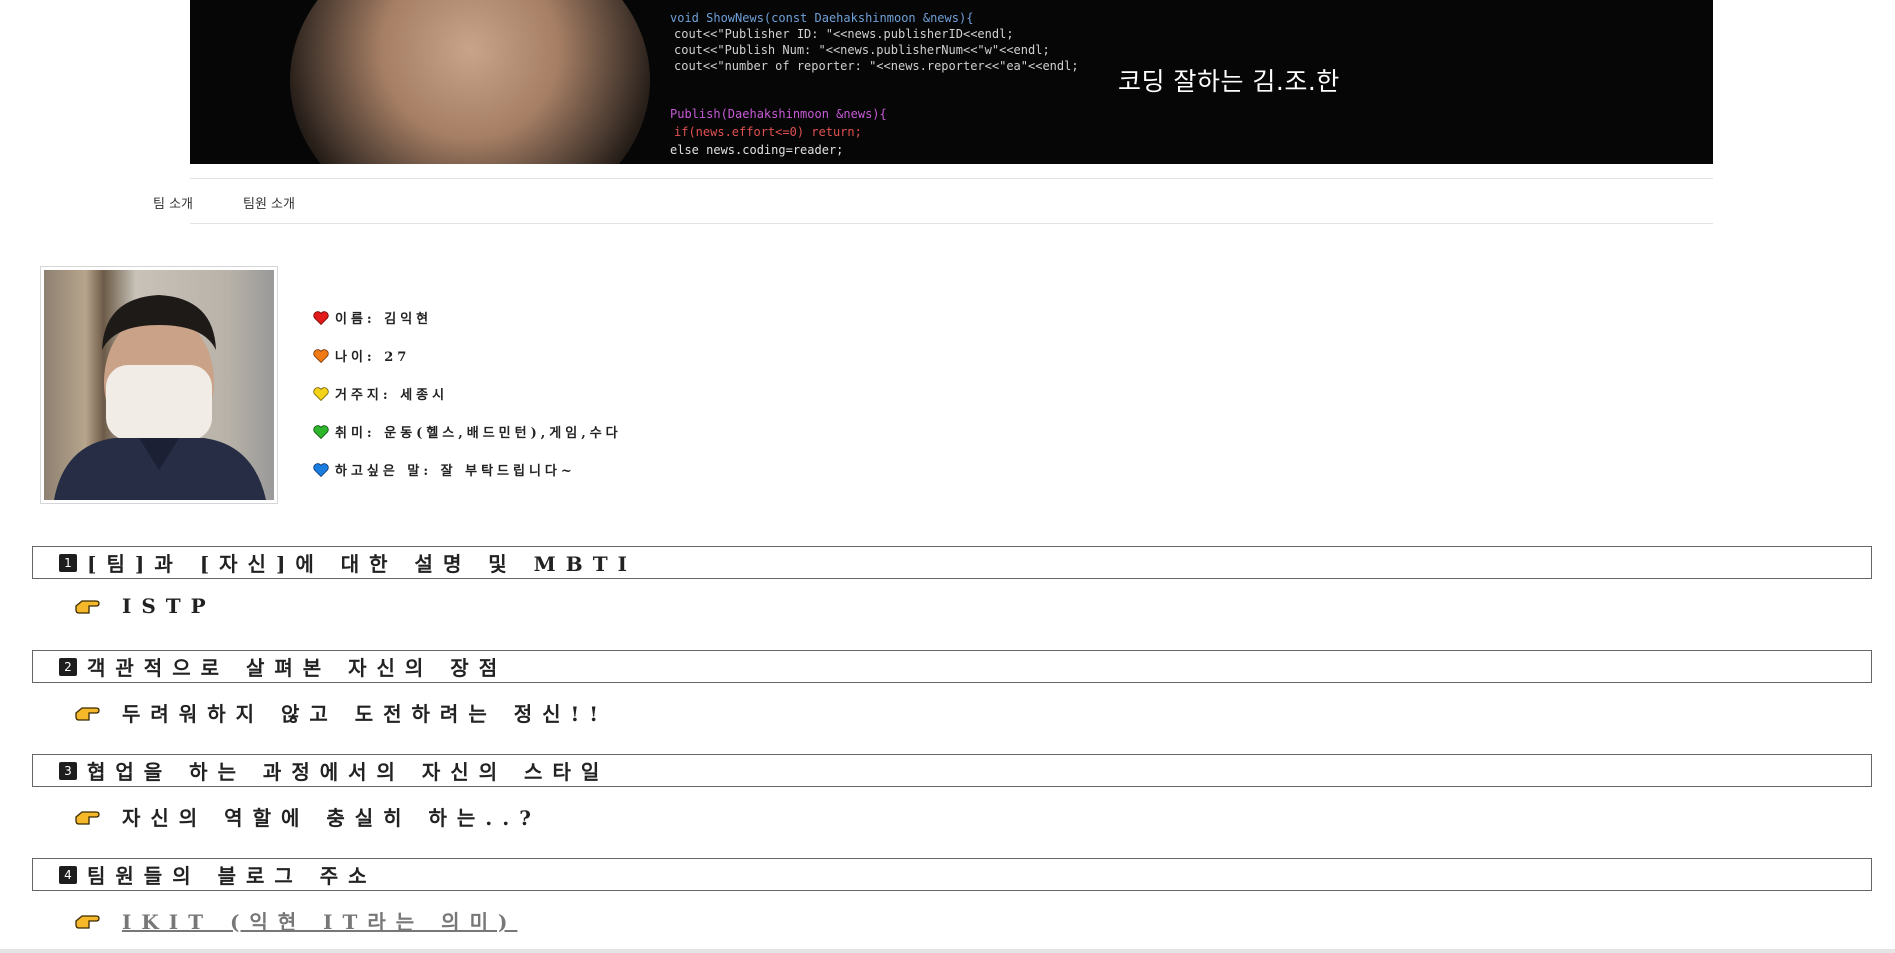 Image resolution: width=1895 pixels, height=953 pixels. Describe the element at coordinates (365, 714) in the screenshot. I see `section-answer-text: 두려워하지 않고 도전하려는 정신!!` at that location.